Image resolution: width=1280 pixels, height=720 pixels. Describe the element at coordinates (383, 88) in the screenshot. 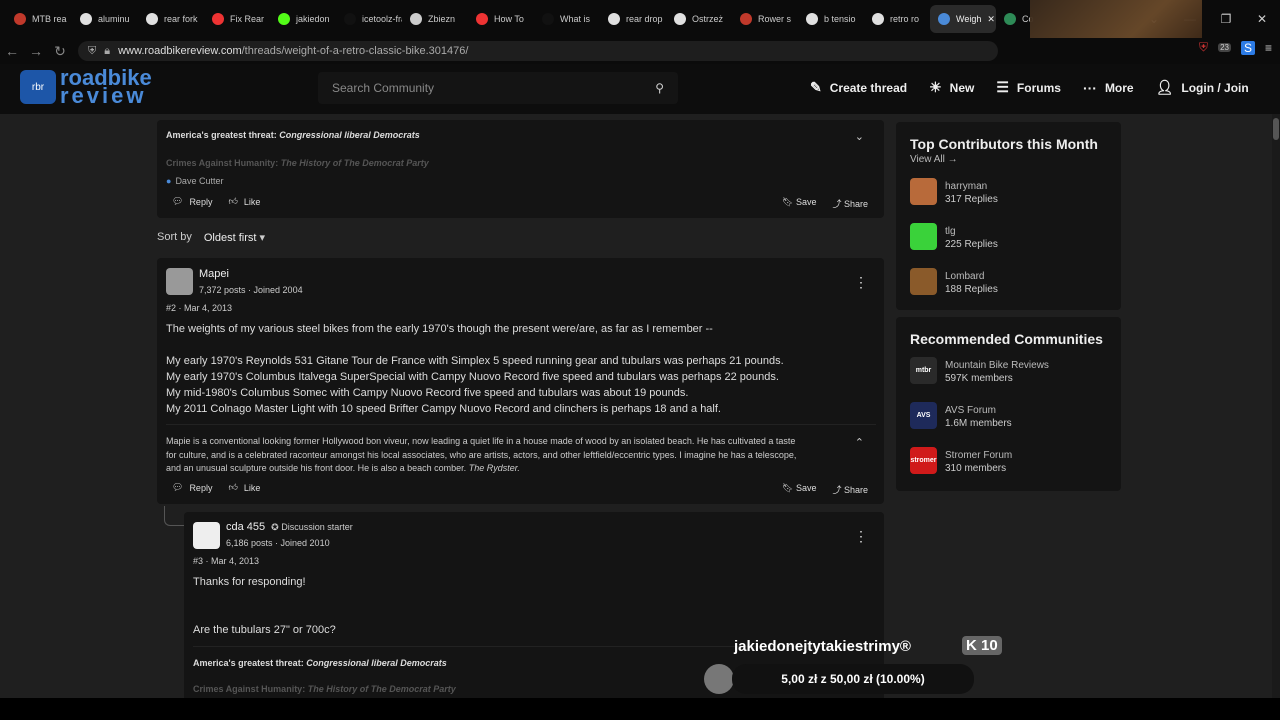

I see `search-placeholder: Search Community` at that location.